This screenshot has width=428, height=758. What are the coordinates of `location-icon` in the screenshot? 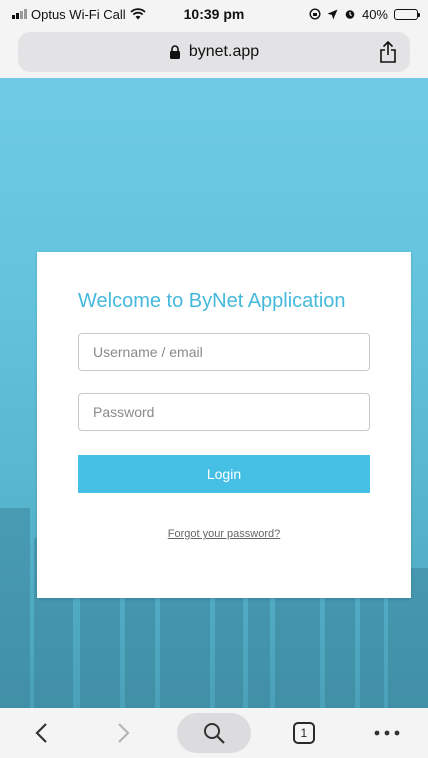 It's located at (332, 14).